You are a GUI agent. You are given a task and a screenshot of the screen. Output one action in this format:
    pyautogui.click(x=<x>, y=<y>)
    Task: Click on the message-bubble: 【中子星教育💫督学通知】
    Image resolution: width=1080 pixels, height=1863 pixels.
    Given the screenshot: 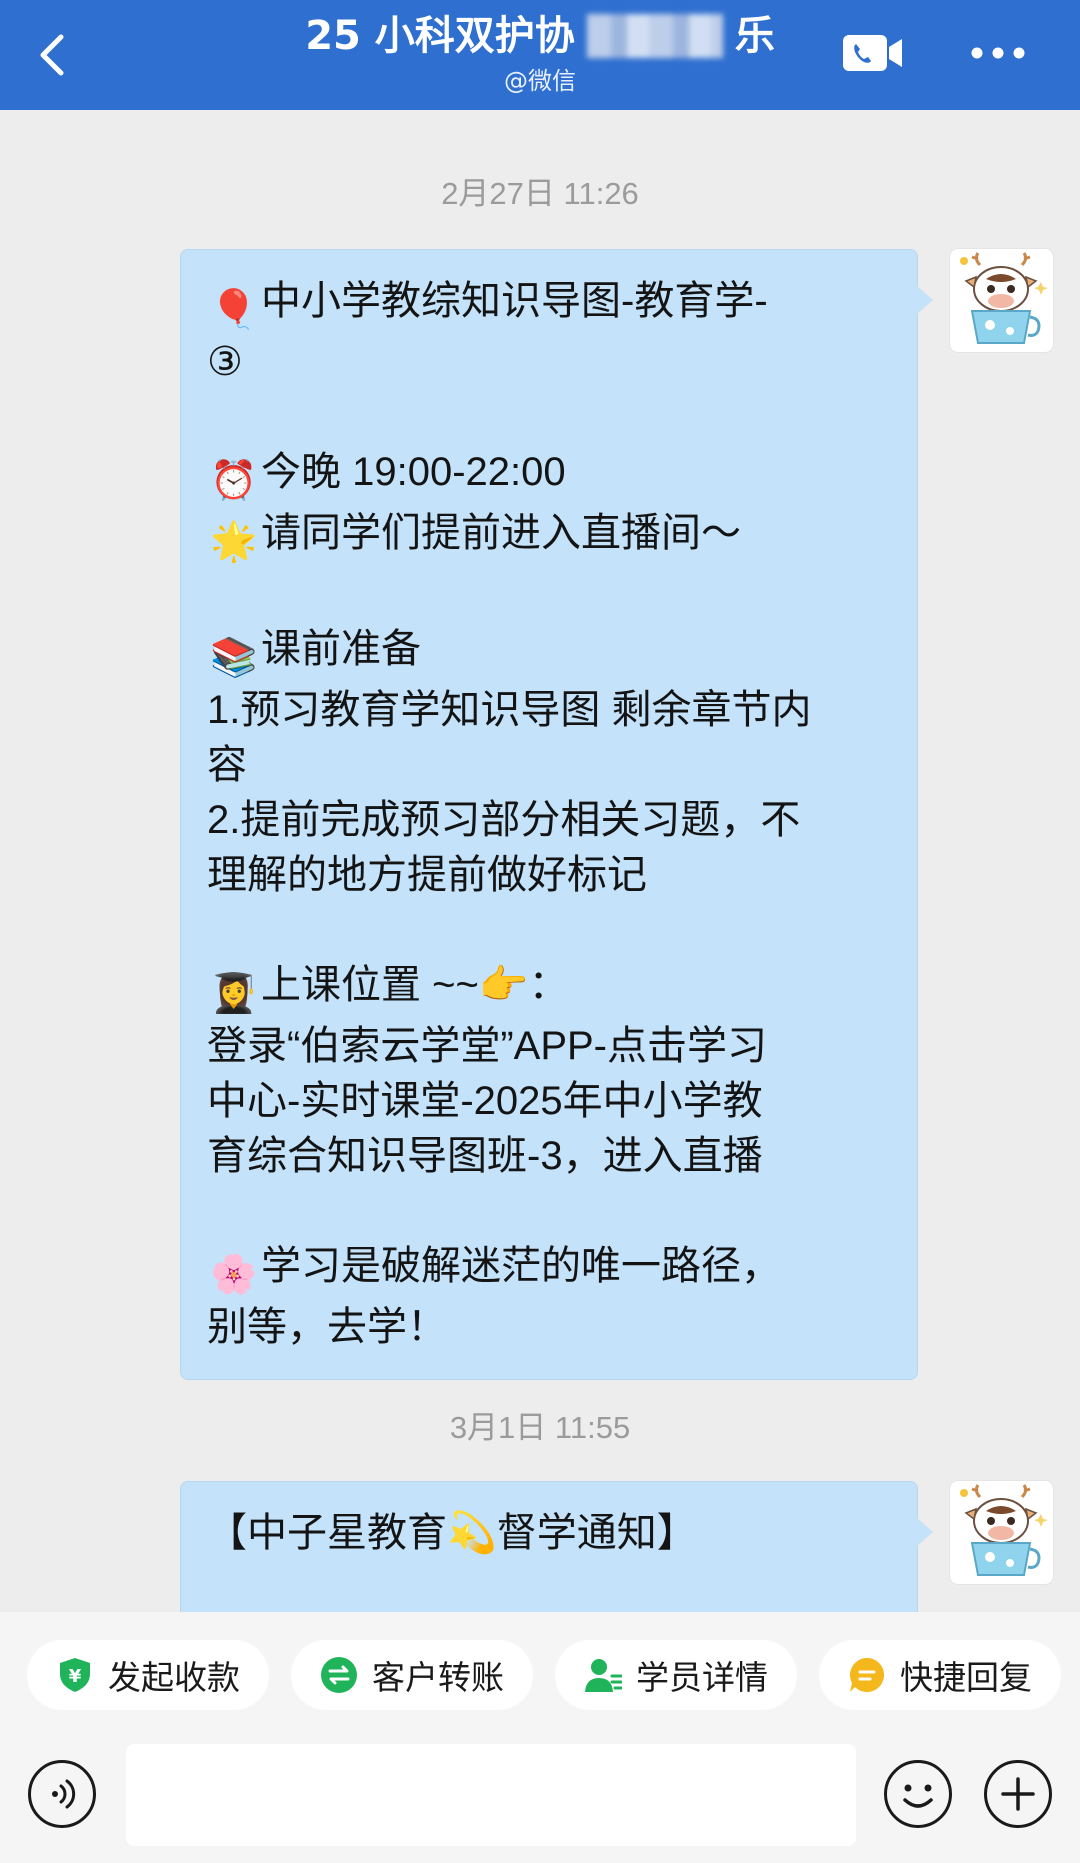 What is the action you would take?
    pyautogui.click(x=556, y=1546)
    